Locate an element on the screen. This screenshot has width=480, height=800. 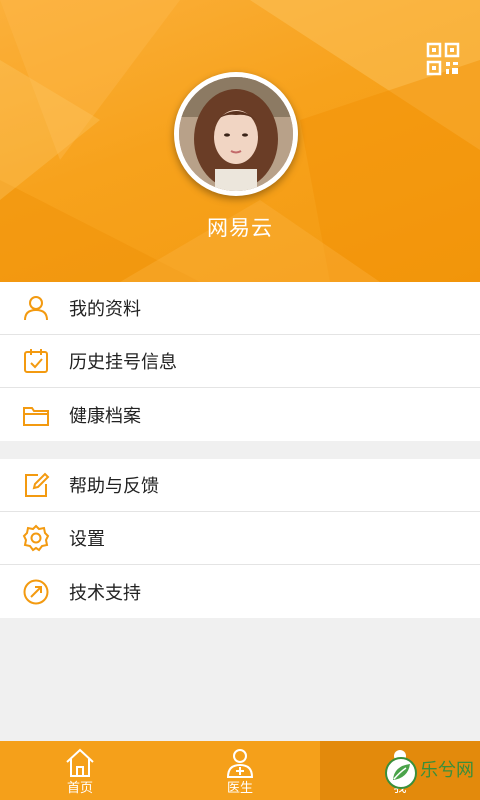
menu-item-tech-support: 技术支持 is located at coordinates (240, 591).